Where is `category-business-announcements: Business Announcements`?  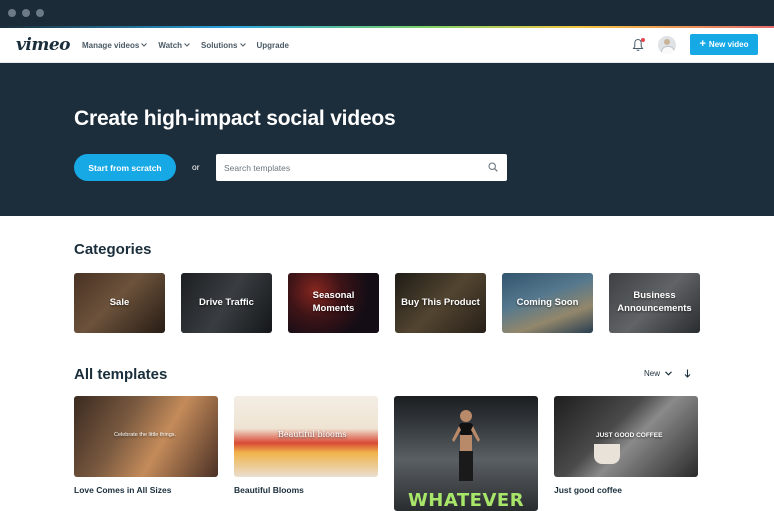 category-business-announcements: Business Announcements is located at coordinates (654, 303).